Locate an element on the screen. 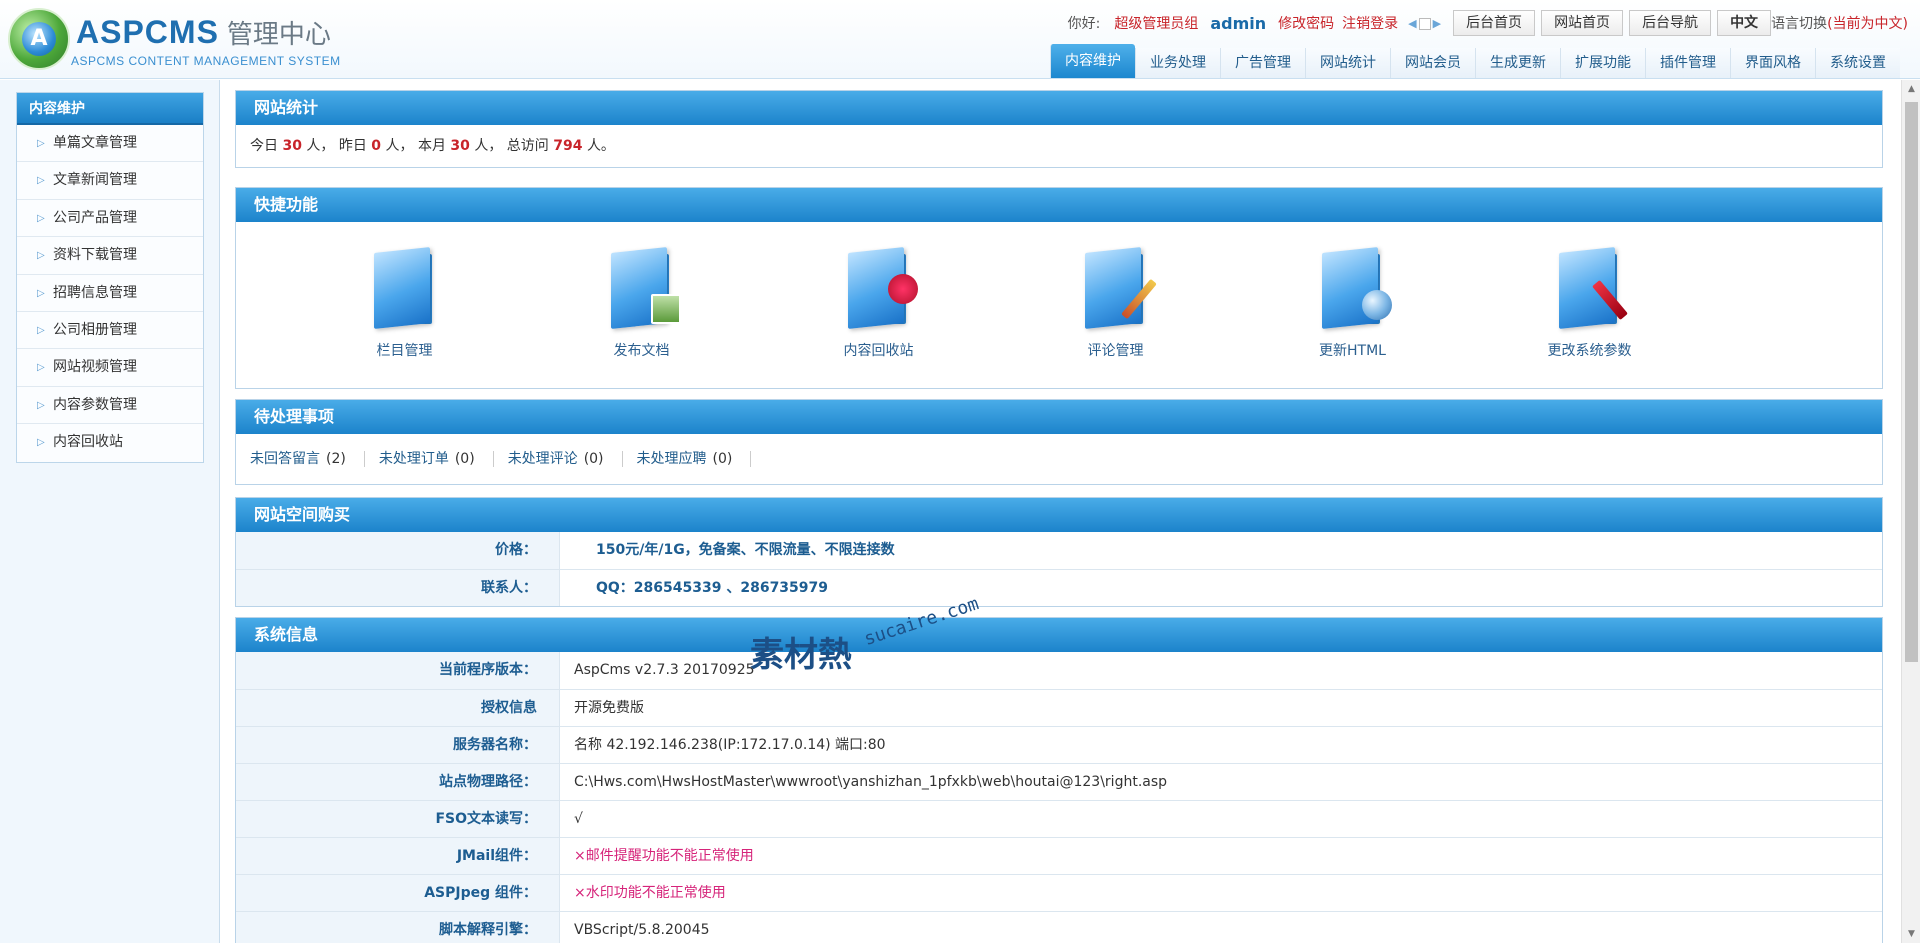 The image size is (1920, 943). scroll-up-icon: ▲ is located at coordinates (1911, 89).